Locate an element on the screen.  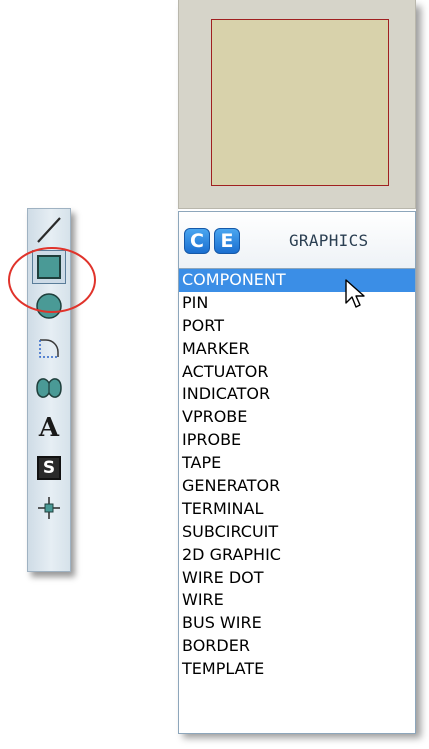
closed-path-tool is located at coordinates (49, 388).